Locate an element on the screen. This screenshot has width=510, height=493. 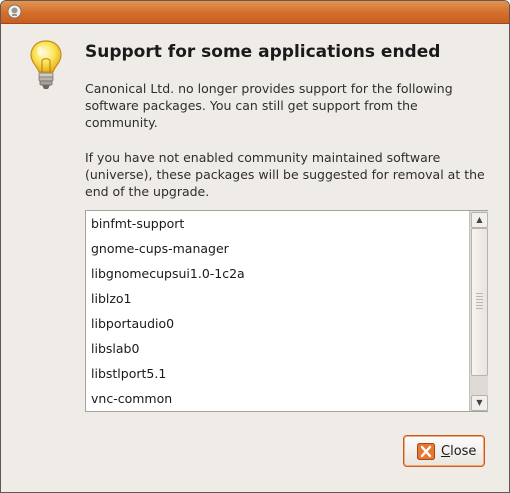
package-list-item: libstlport5.1 is located at coordinates (277, 373).